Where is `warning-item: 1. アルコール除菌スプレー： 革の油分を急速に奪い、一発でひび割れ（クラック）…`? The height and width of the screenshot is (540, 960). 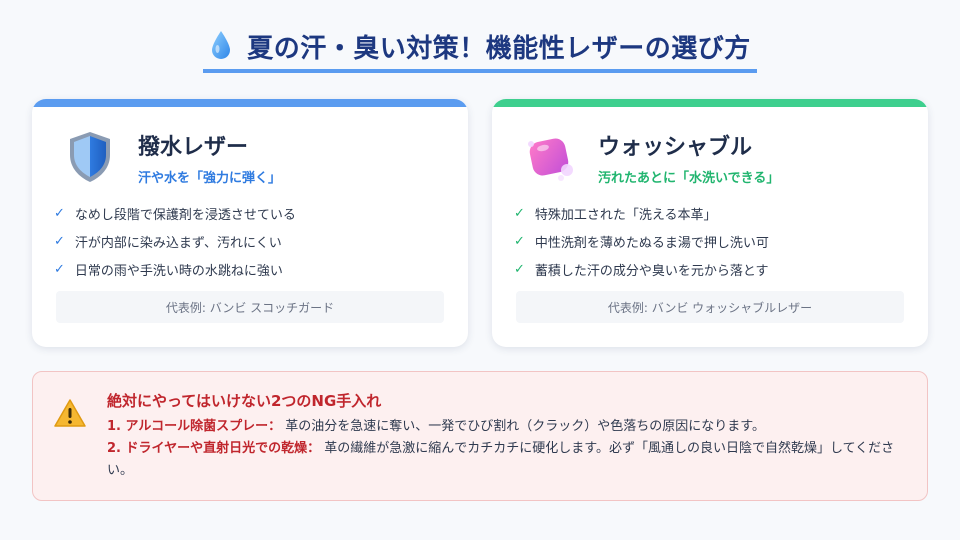 warning-item: 1. アルコール除菌スプレー： 革の油分を急速に奪い、一発でひび割れ（クラック）… is located at coordinates (512, 427).